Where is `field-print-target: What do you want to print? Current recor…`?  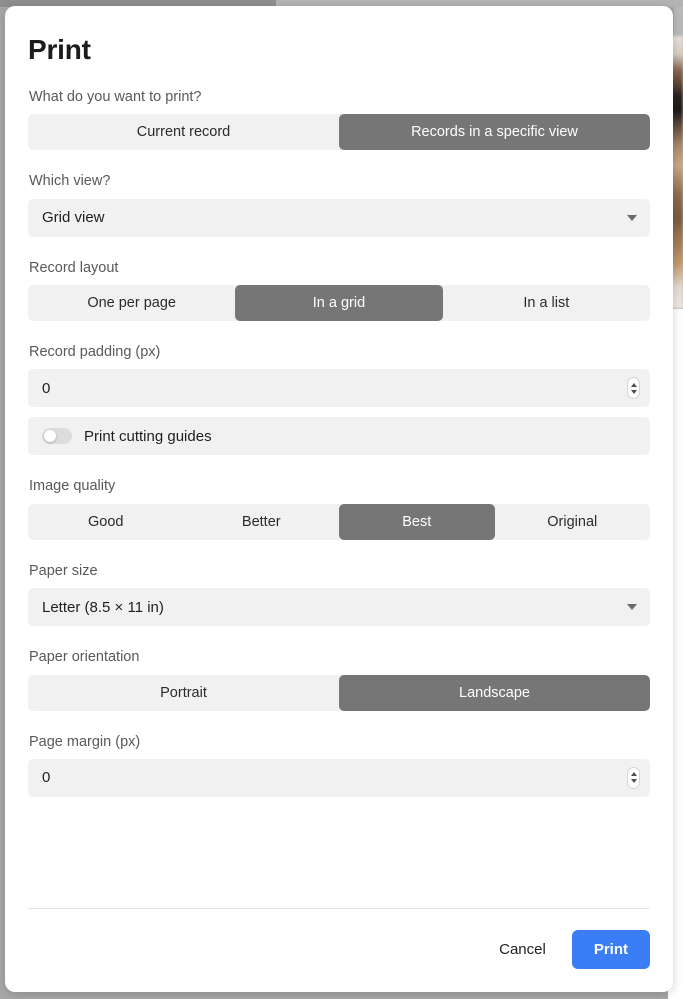
field-print-target: What do you want to print? Current recor… is located at coordinates (339, 119).